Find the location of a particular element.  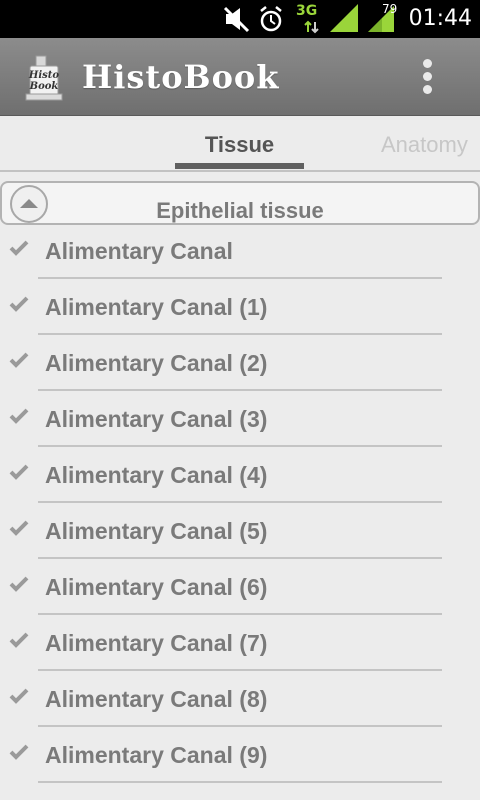

group-header: Epithelial tissue is located at coordinates (240, 203).